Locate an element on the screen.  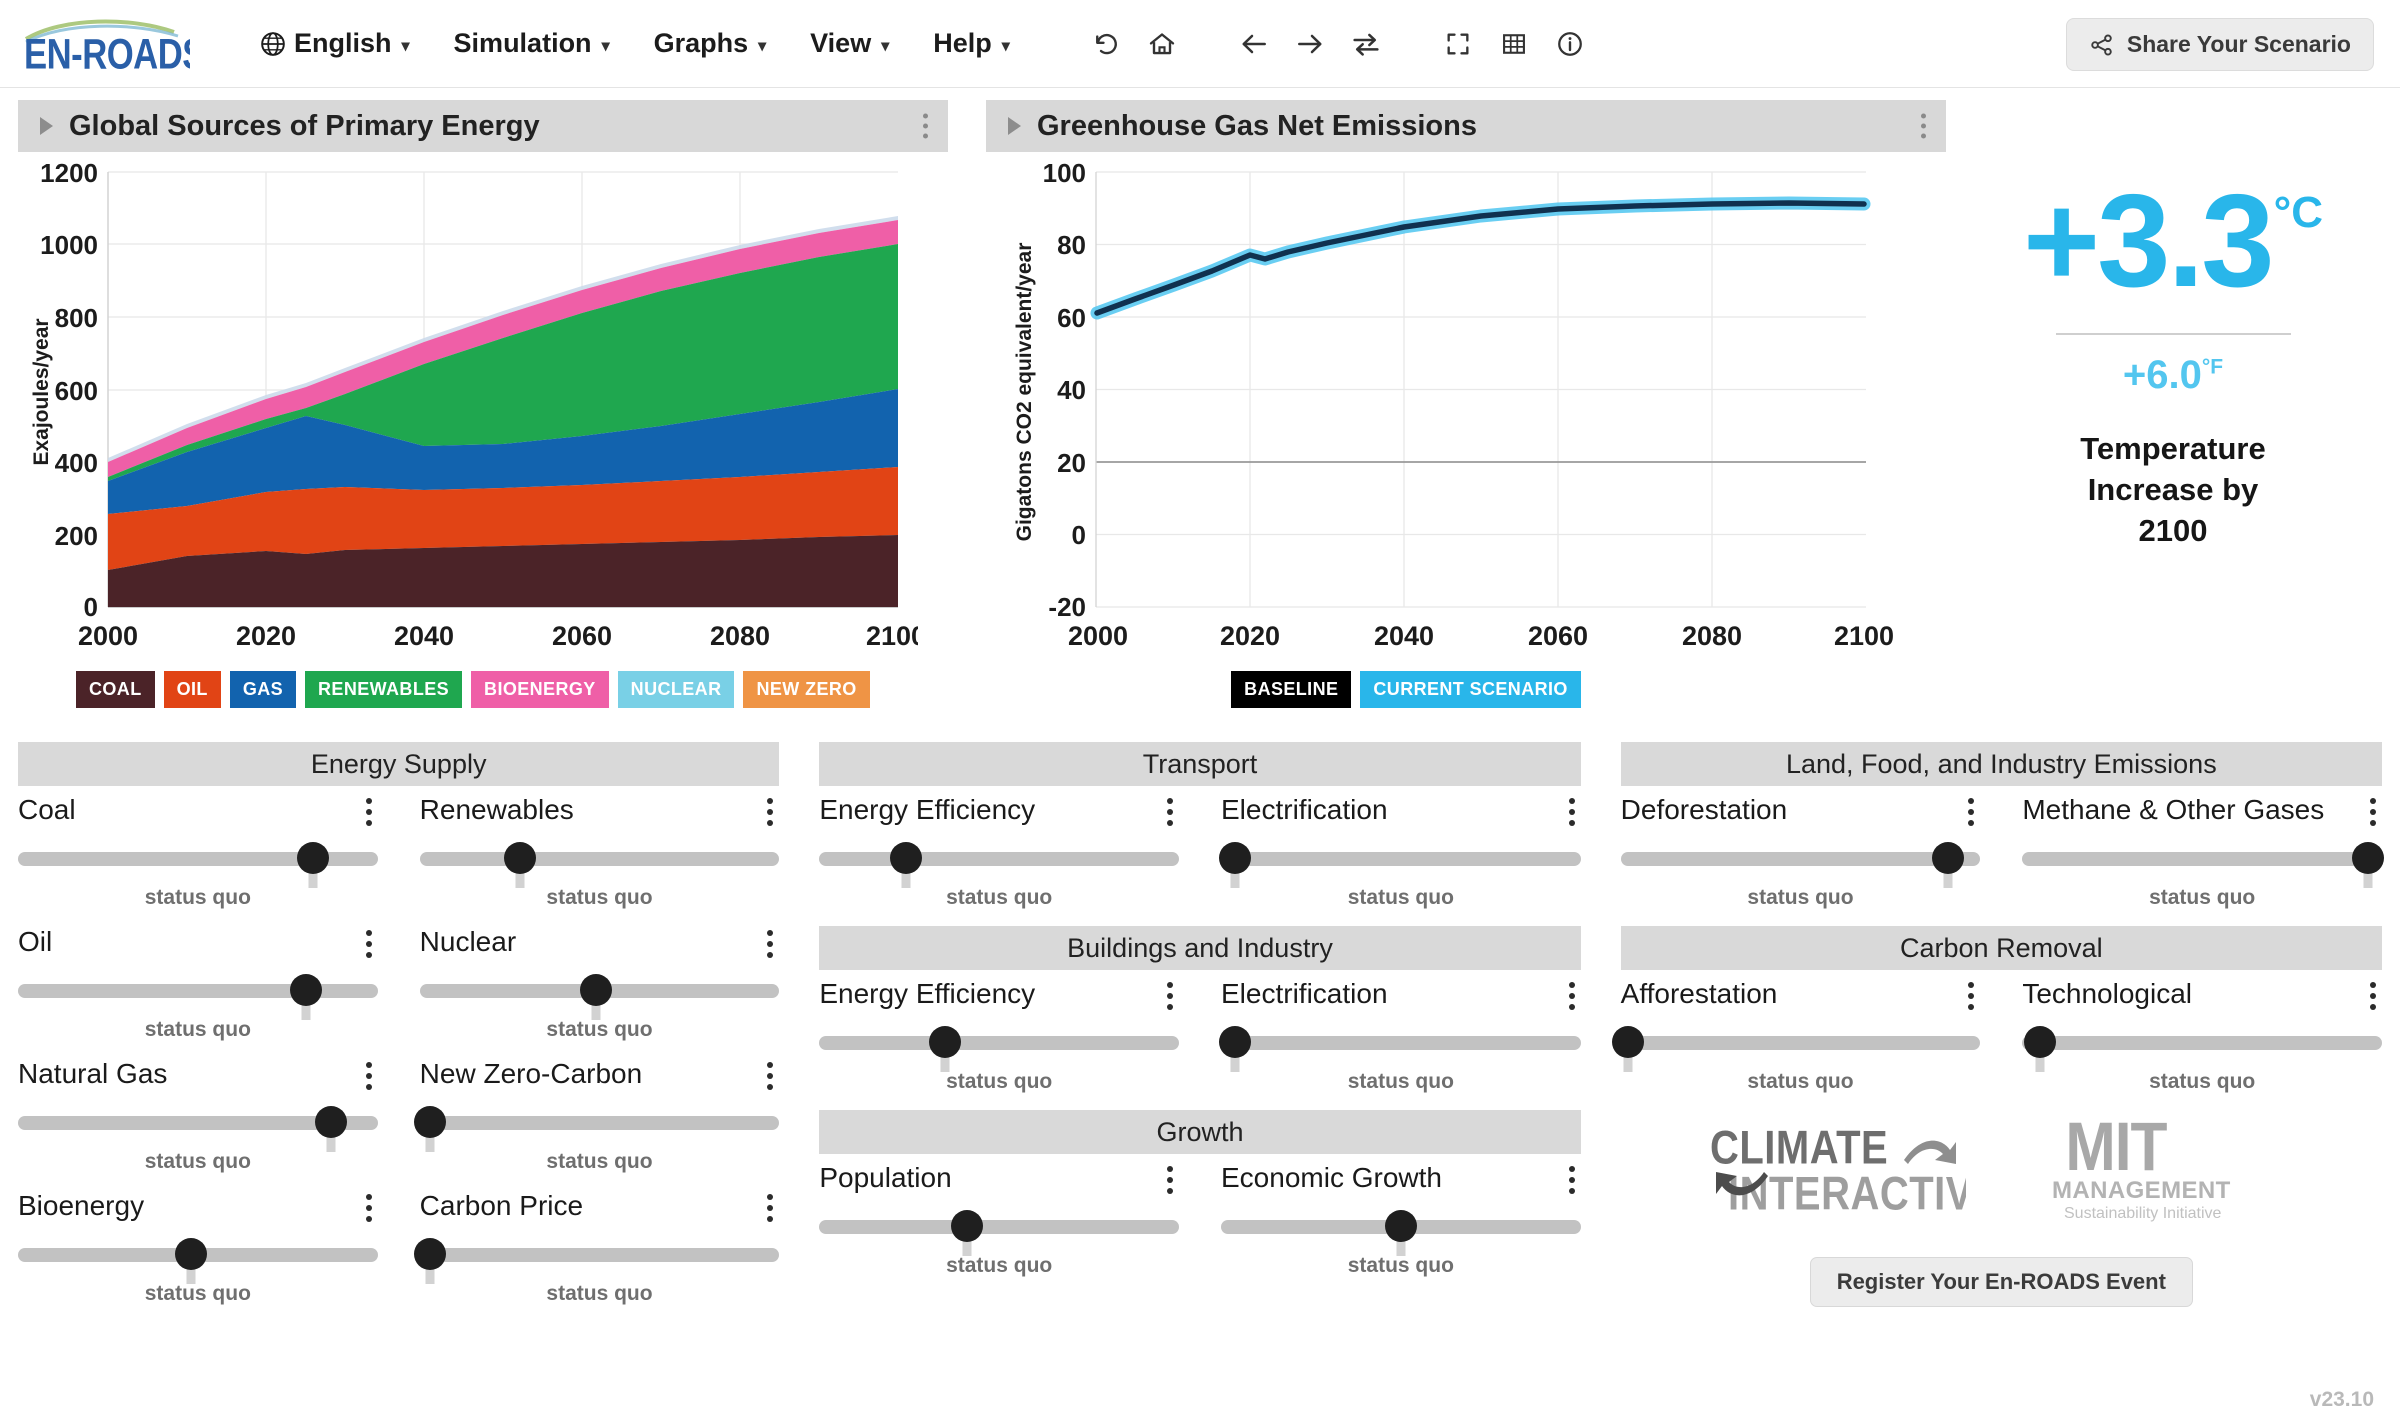
legend-chip-oil: OIL is located at coordinates (192, 689).